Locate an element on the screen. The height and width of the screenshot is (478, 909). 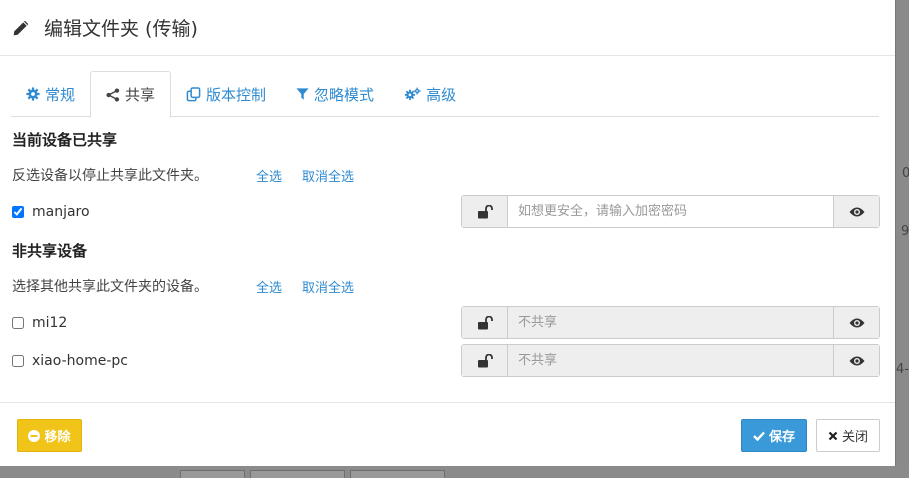
save-button-label: 保存 is located at coordinates (781, 437).